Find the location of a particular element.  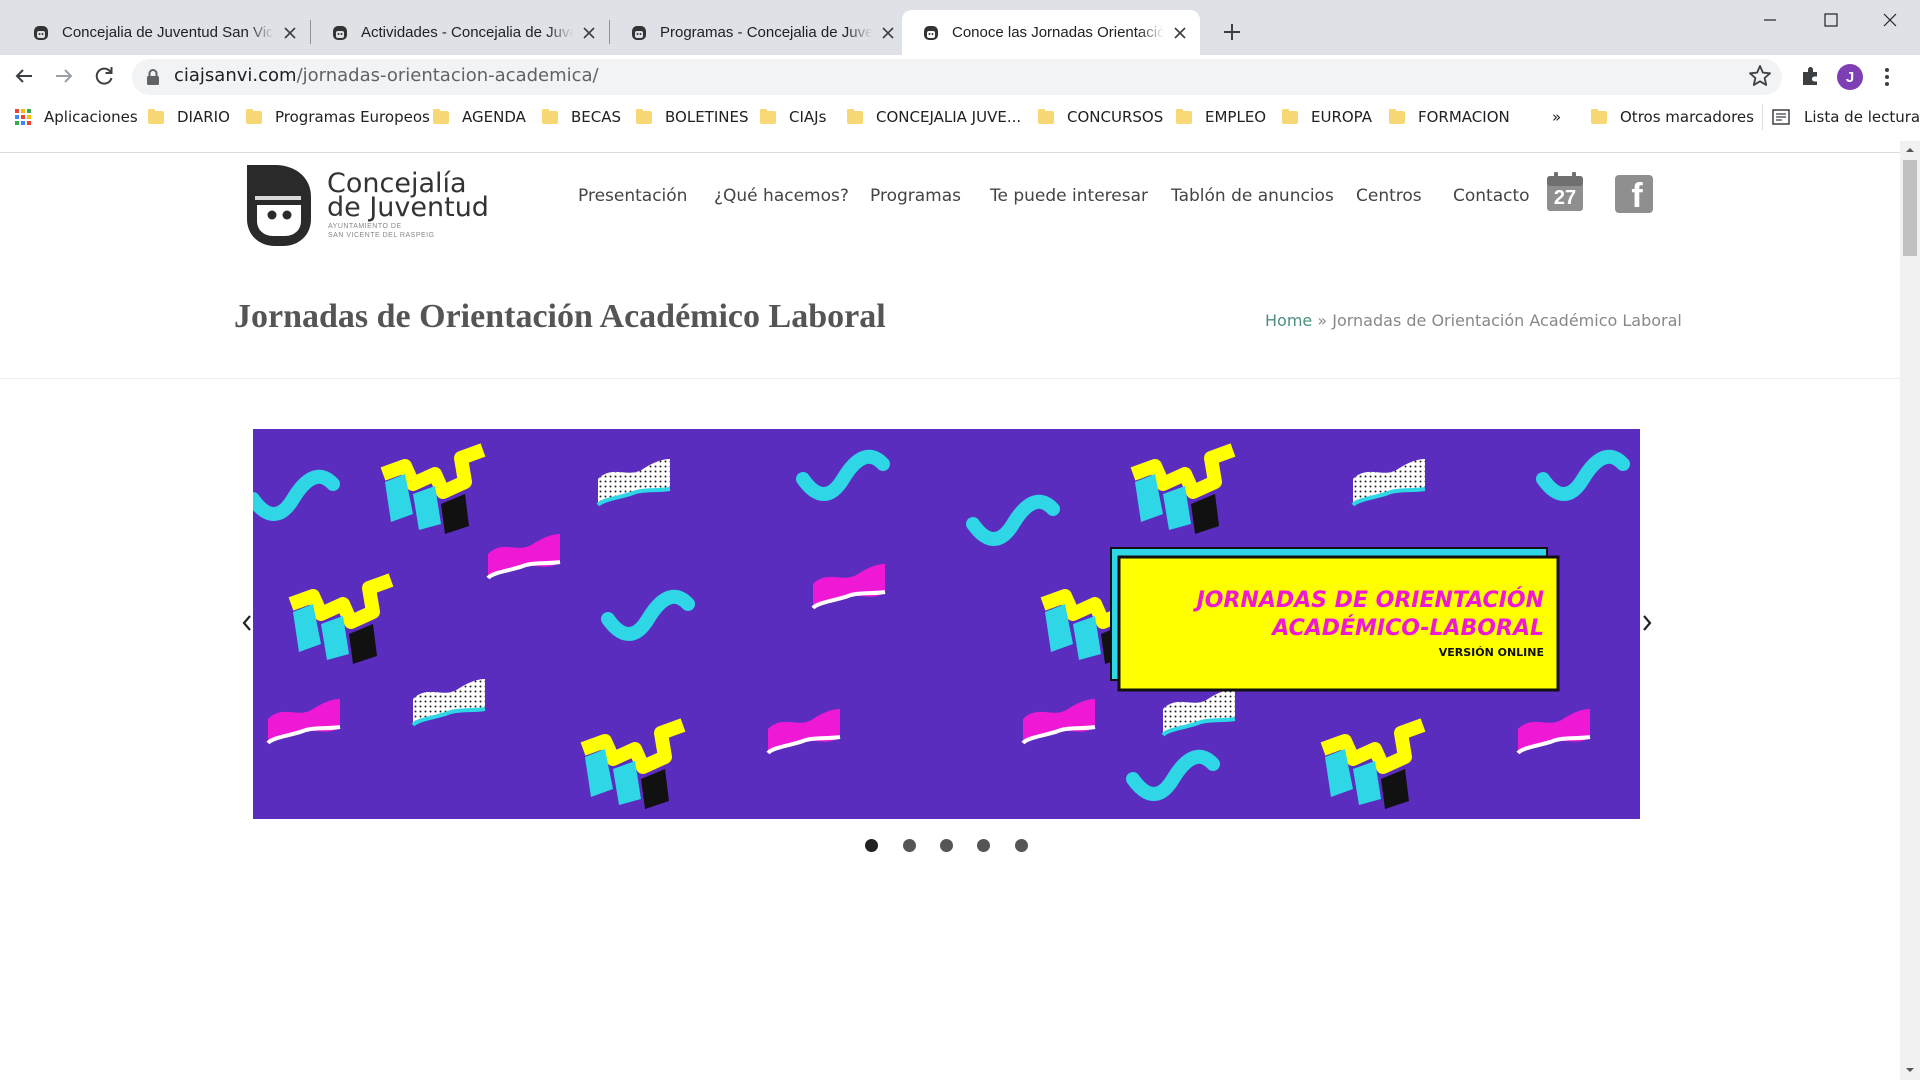

browser-menu-icon is located at coordinates (1887, 77).